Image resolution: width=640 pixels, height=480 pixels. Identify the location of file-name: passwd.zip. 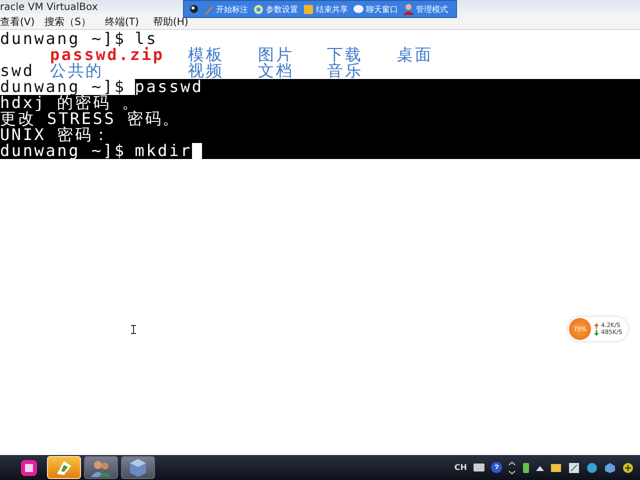
(108, 55).